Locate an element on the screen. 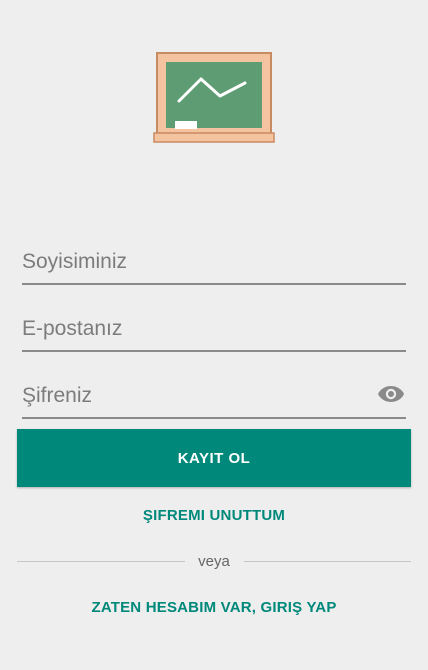  email-underline is located at coordinates (214, 351).